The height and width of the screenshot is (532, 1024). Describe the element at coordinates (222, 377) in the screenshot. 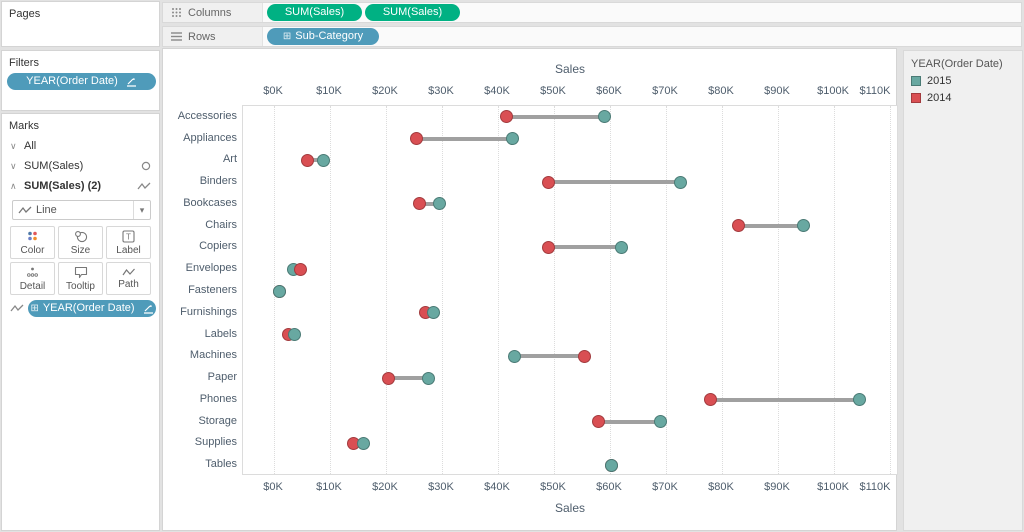

I see `row-label-paper: Paper` at that location.